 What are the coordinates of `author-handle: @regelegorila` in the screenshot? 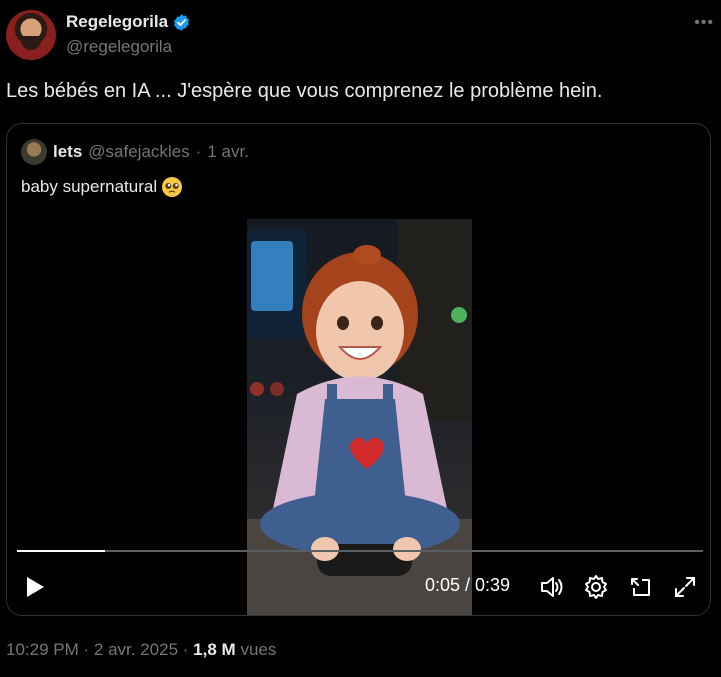 It's located at (119, 47).